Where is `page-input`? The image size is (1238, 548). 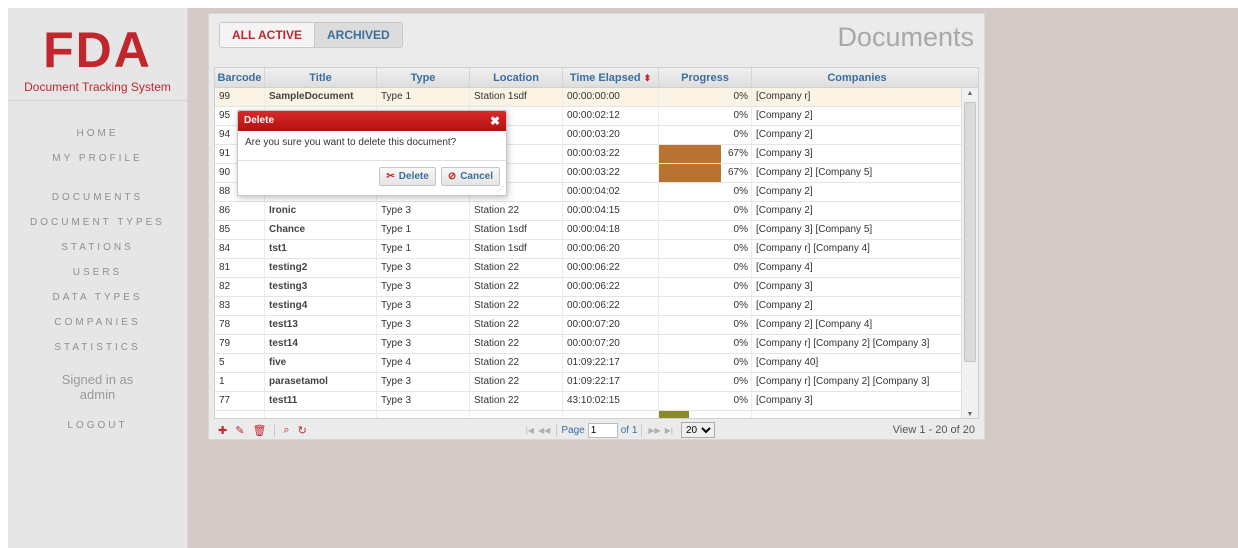
page-input is located at coordinates (602, 430).